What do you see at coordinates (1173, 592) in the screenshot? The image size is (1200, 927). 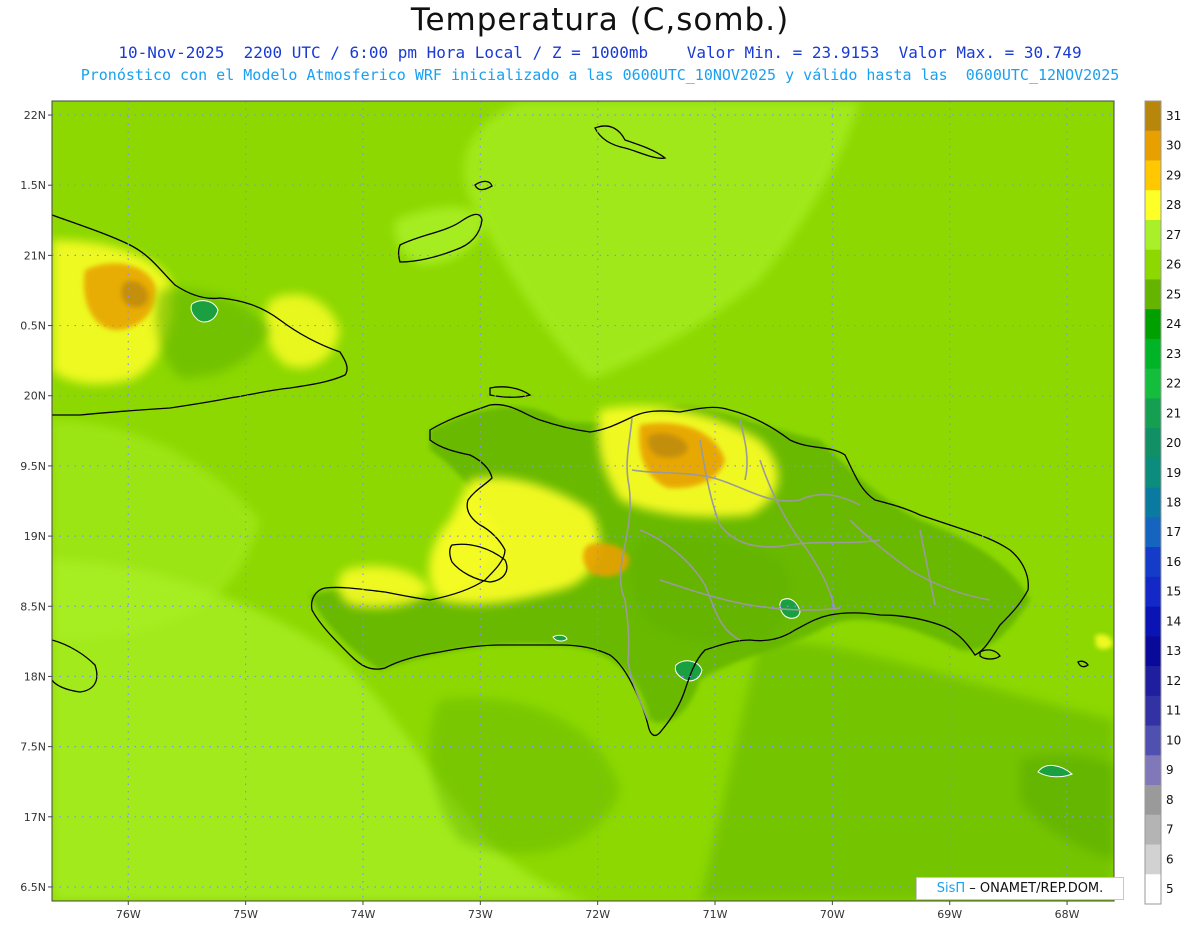 I see `colorbar-label: 15` at bounding box center [1173, 592].